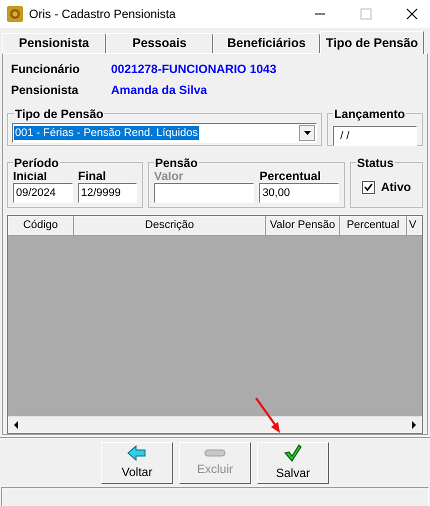  Describe the element at coordinates (215, 424) in the screenshot. I see `horizontal-scrollbar` at that location.